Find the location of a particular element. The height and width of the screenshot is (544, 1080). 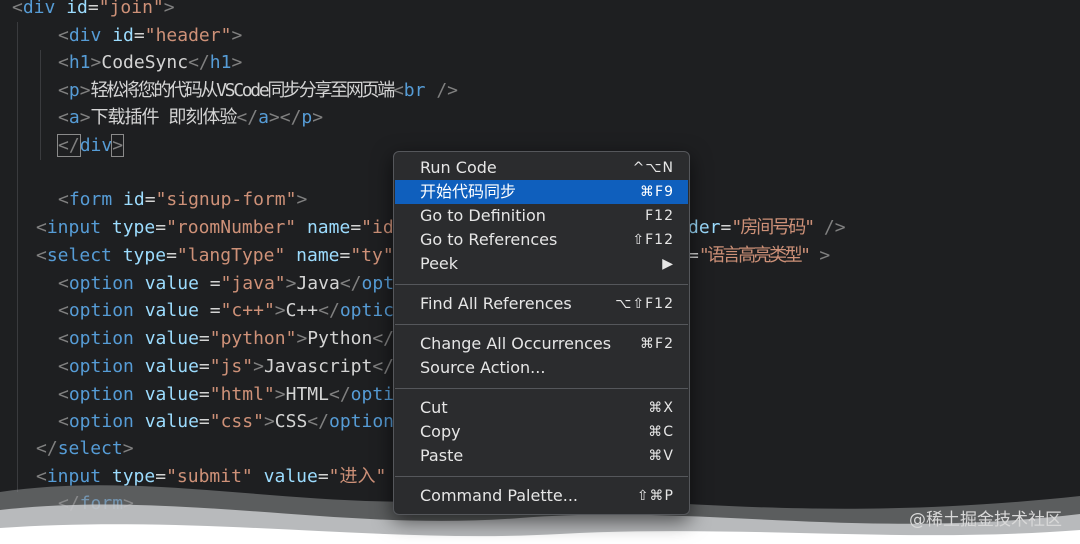

shortcut-label: ⇧⌘P is located at coordinates (655, 496).